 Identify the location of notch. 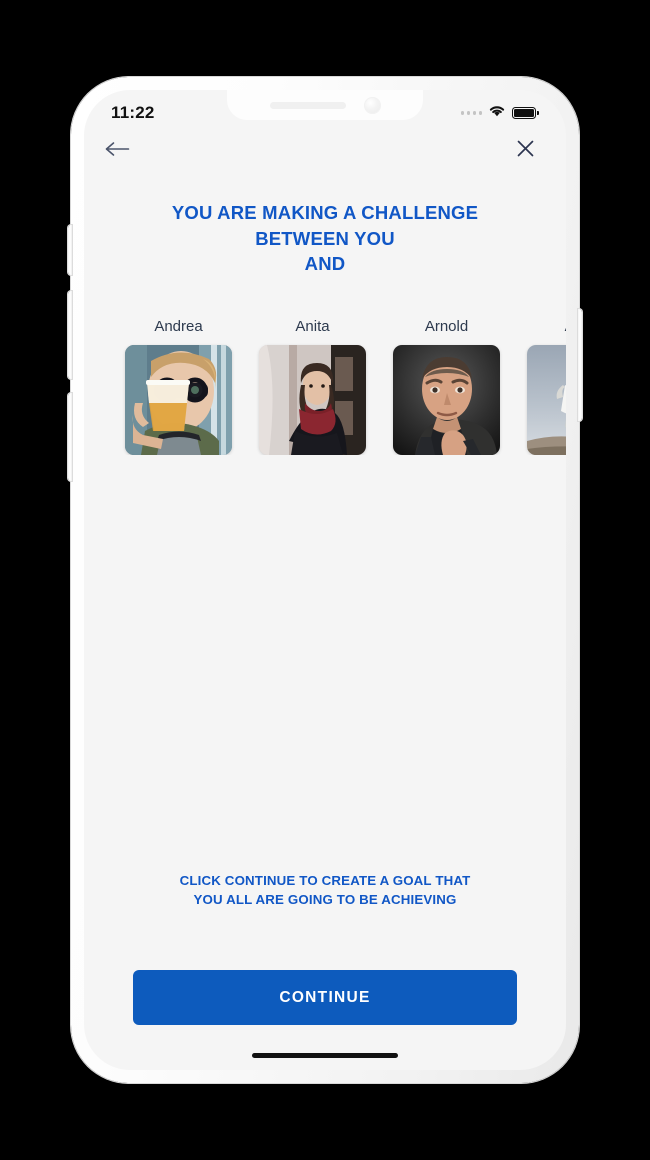
(325, 105).